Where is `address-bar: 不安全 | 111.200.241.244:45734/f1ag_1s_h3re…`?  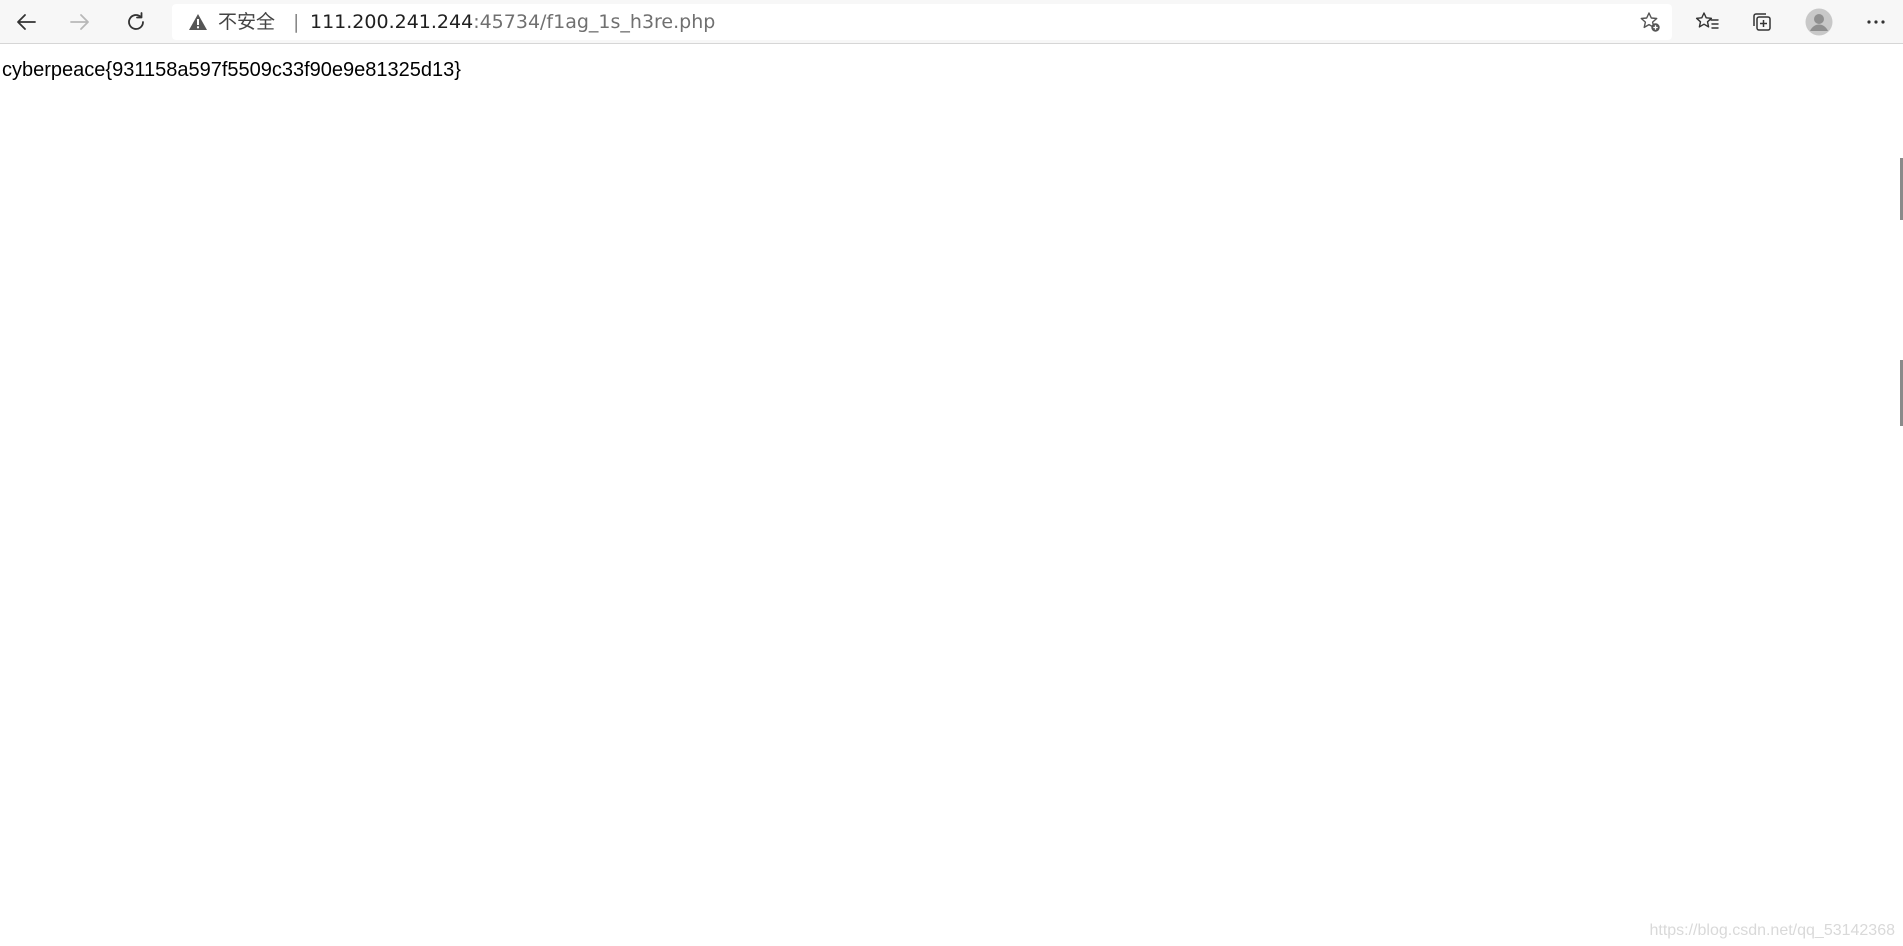 address-bar: 不安全 | 111.200.241.244:45734/f1ag_1s_h3re… is located at coordinates (922, 22).